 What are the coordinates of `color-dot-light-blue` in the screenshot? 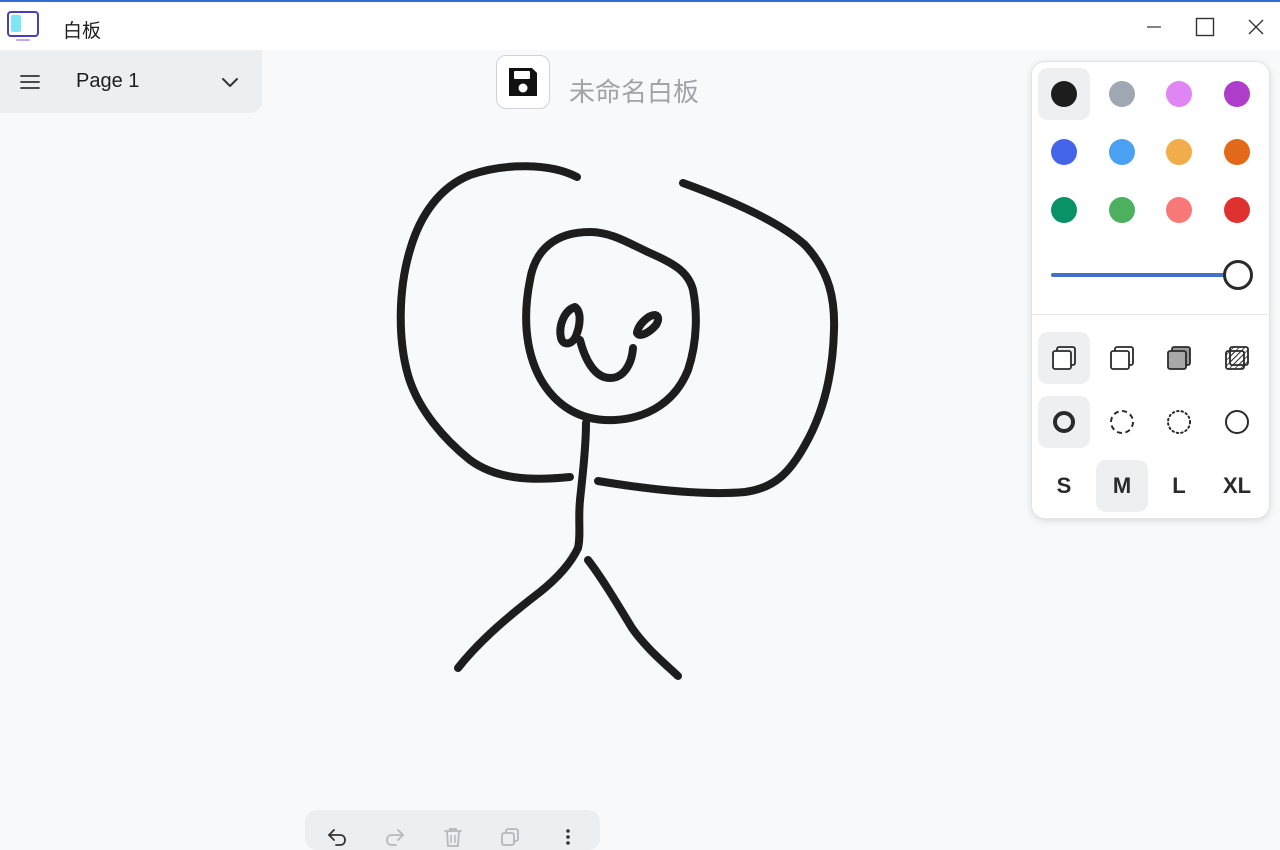 It's located at (1122, 152).